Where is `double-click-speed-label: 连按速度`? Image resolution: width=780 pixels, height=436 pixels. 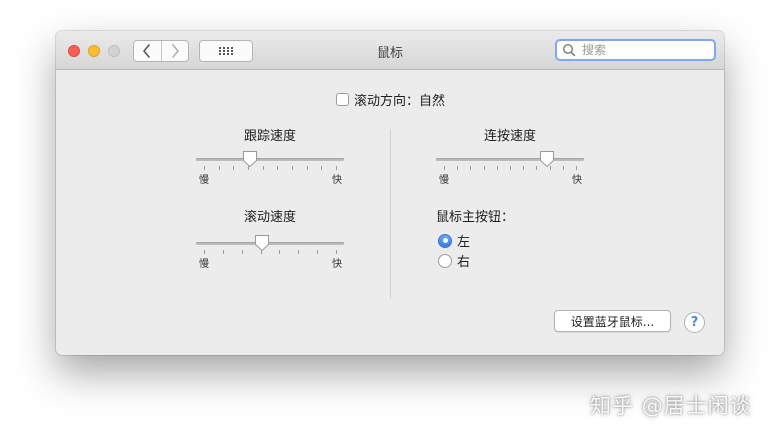
double-click-speed-label: 连按速度 is located at coordinates (509, 136).